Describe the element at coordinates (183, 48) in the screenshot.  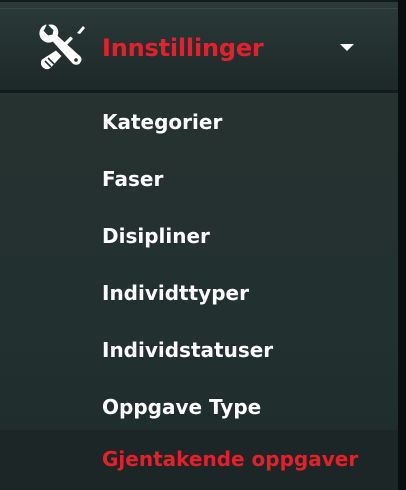
I see `settings-menu-label: Innstillinger` at that location.